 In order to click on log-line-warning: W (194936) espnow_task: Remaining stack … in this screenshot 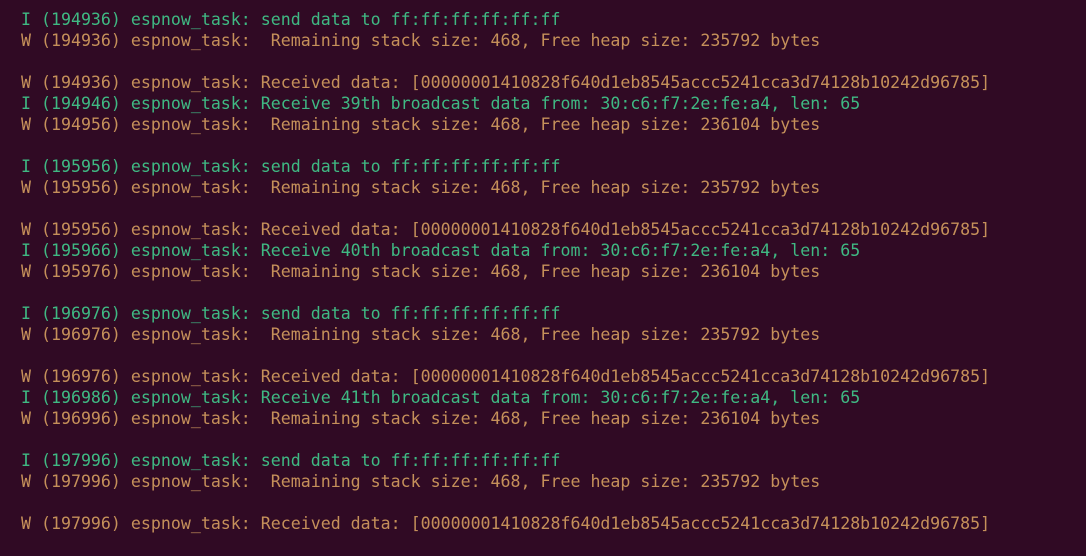, I will do `click(421, 40)`.